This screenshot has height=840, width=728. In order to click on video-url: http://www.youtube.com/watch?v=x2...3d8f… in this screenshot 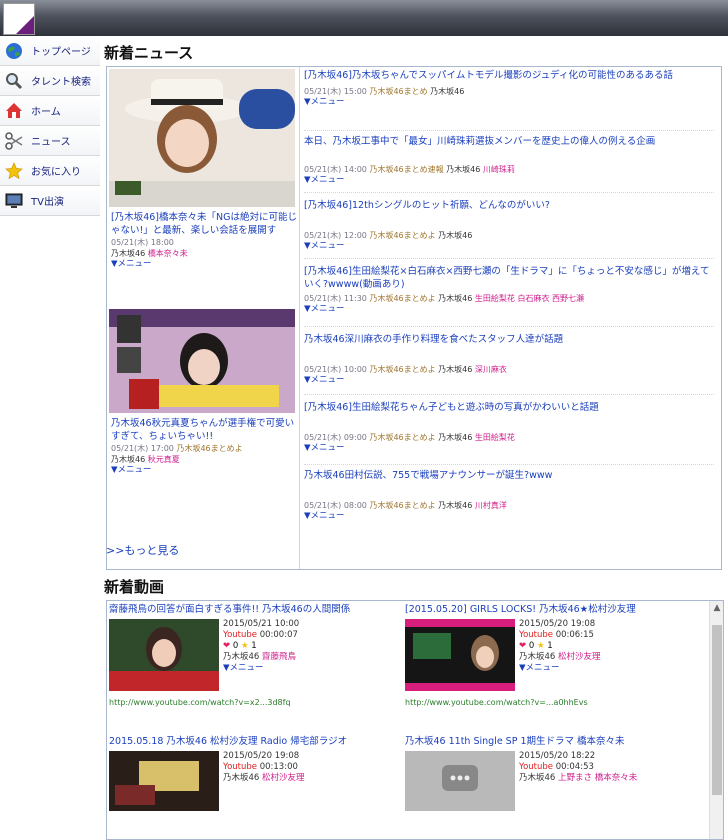, I will do `click(200, 702)`.